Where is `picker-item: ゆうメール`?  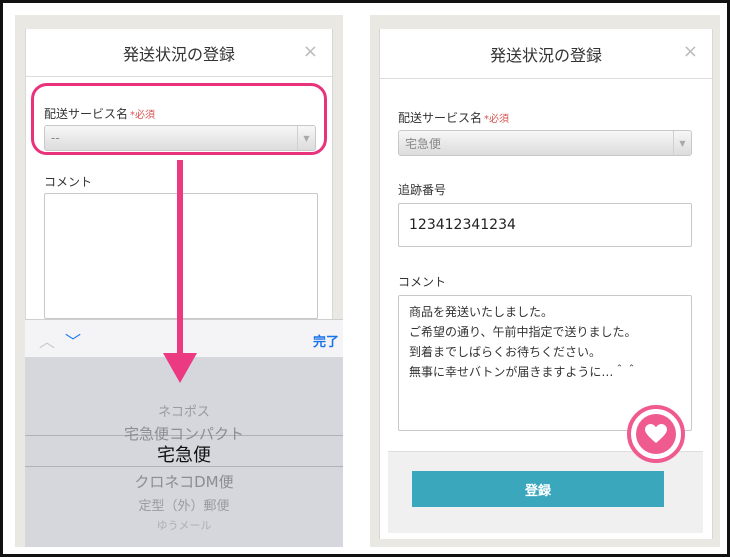
picker-item: ゆうメール is located at coordinates (184, 525).